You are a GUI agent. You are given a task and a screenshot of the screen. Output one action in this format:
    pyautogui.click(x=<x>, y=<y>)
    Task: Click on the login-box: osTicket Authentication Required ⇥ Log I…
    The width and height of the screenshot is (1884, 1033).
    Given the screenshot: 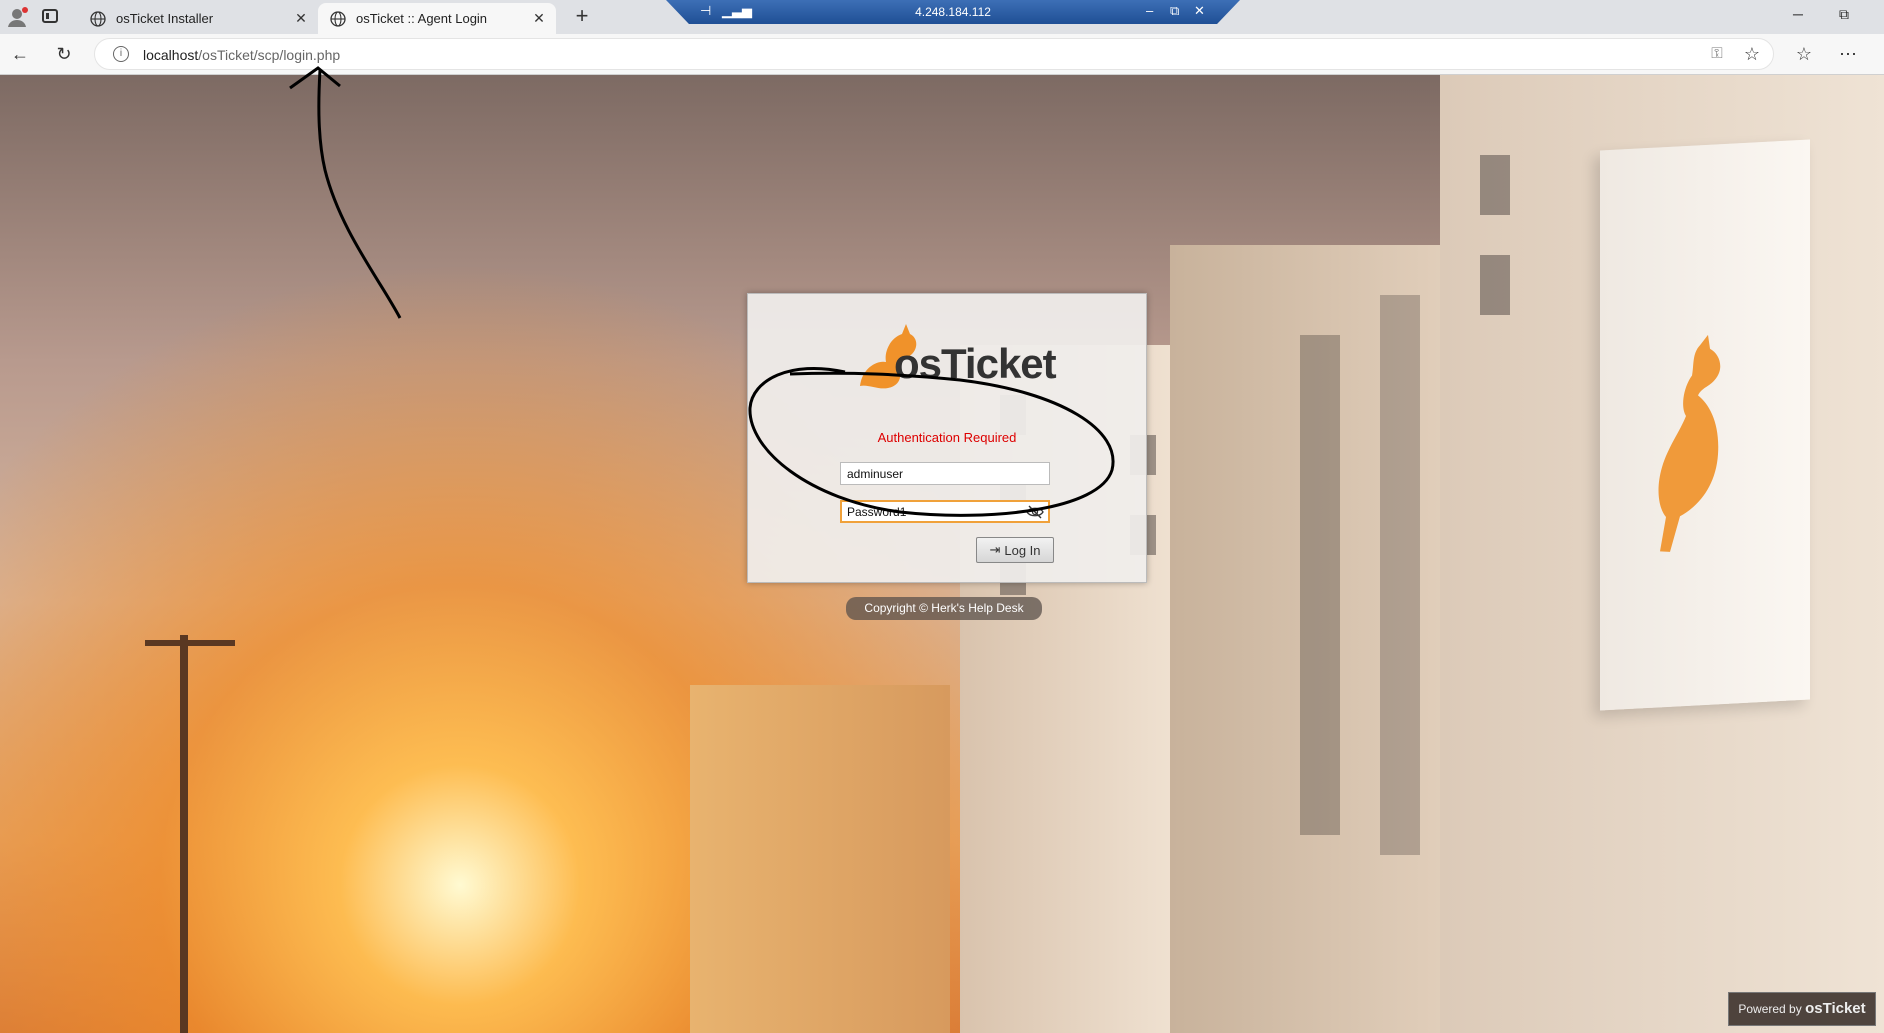 What is the action you would take?
    pyautogui.click(x=947, y=438)
    